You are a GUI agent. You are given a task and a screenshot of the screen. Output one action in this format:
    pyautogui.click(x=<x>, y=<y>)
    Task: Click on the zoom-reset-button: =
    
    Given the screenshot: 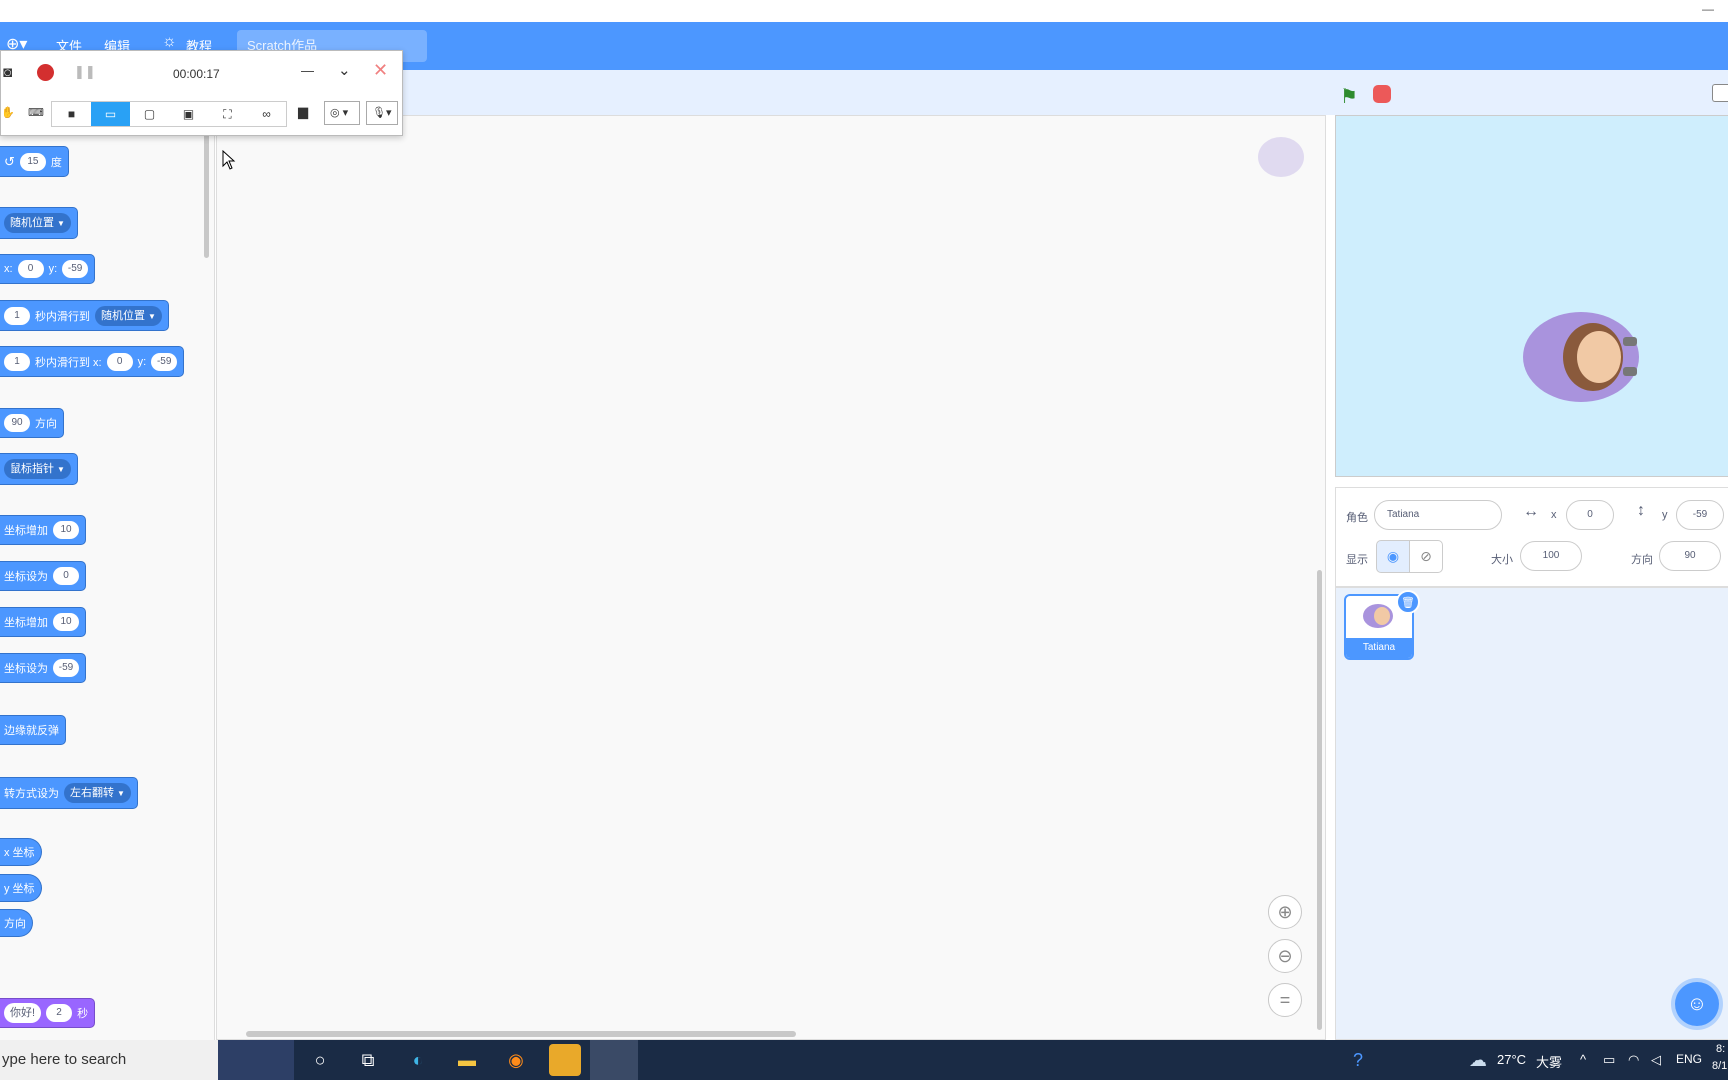 What is the action you would take?
    pyautogui.click(x=1285, y=1000)
    